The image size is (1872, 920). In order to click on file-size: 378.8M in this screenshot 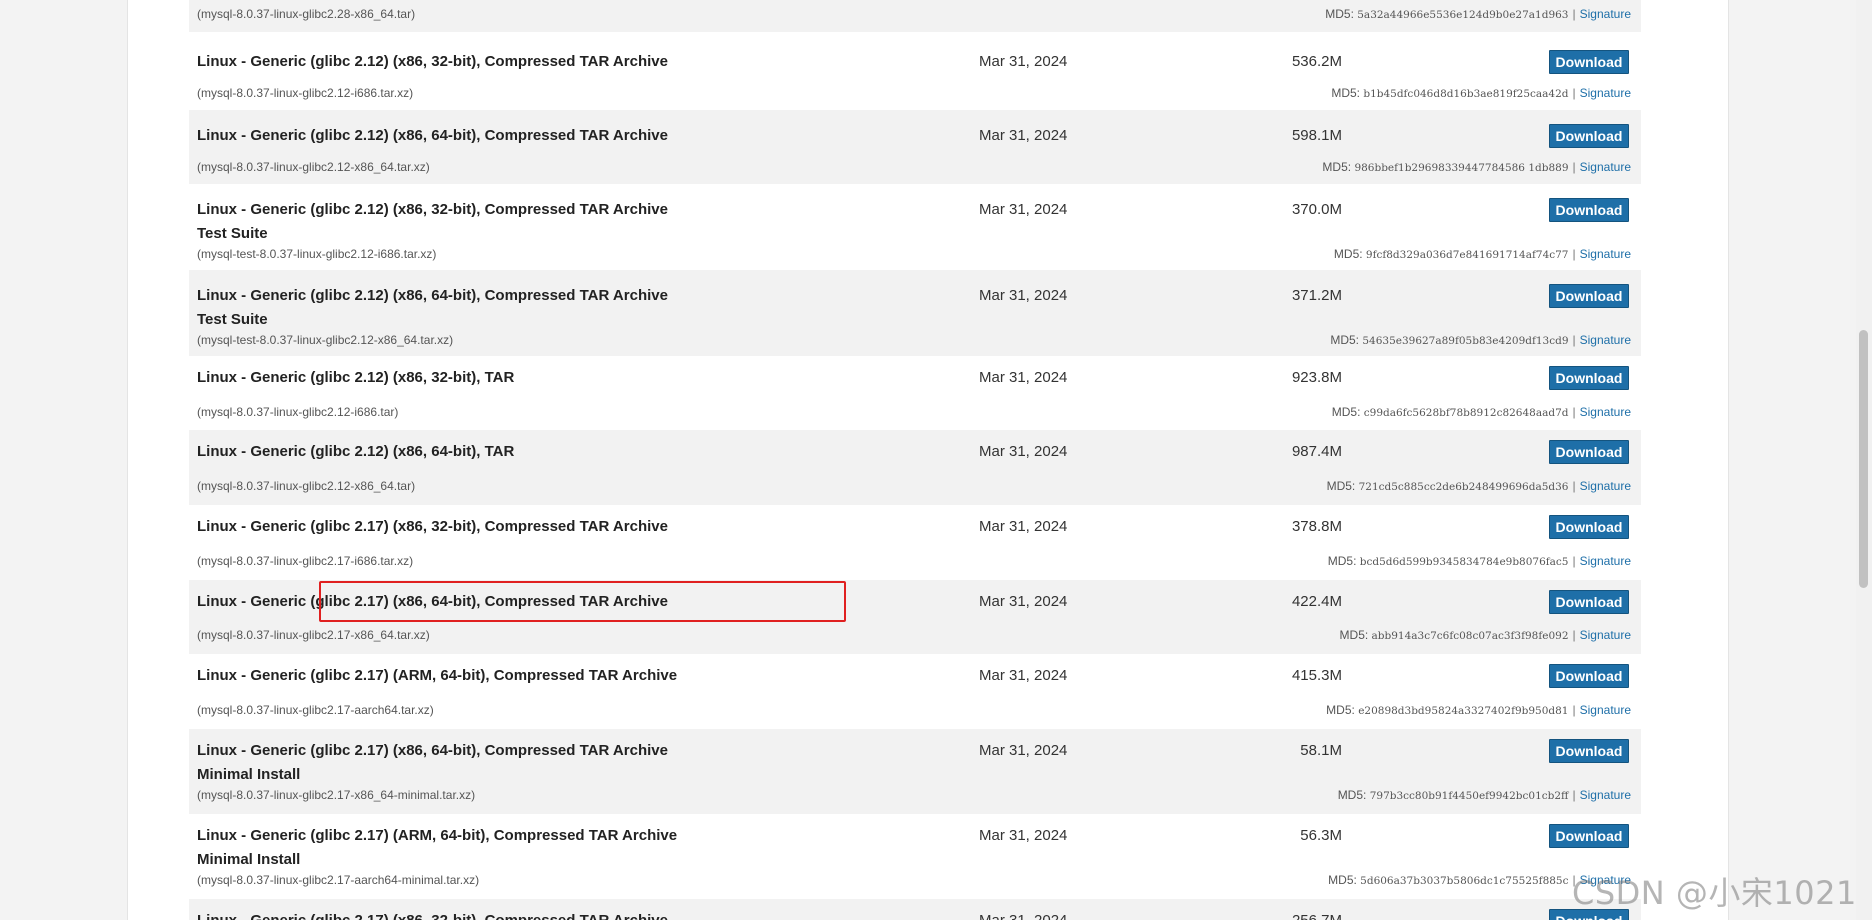, I will do `click(1316, 526)`.